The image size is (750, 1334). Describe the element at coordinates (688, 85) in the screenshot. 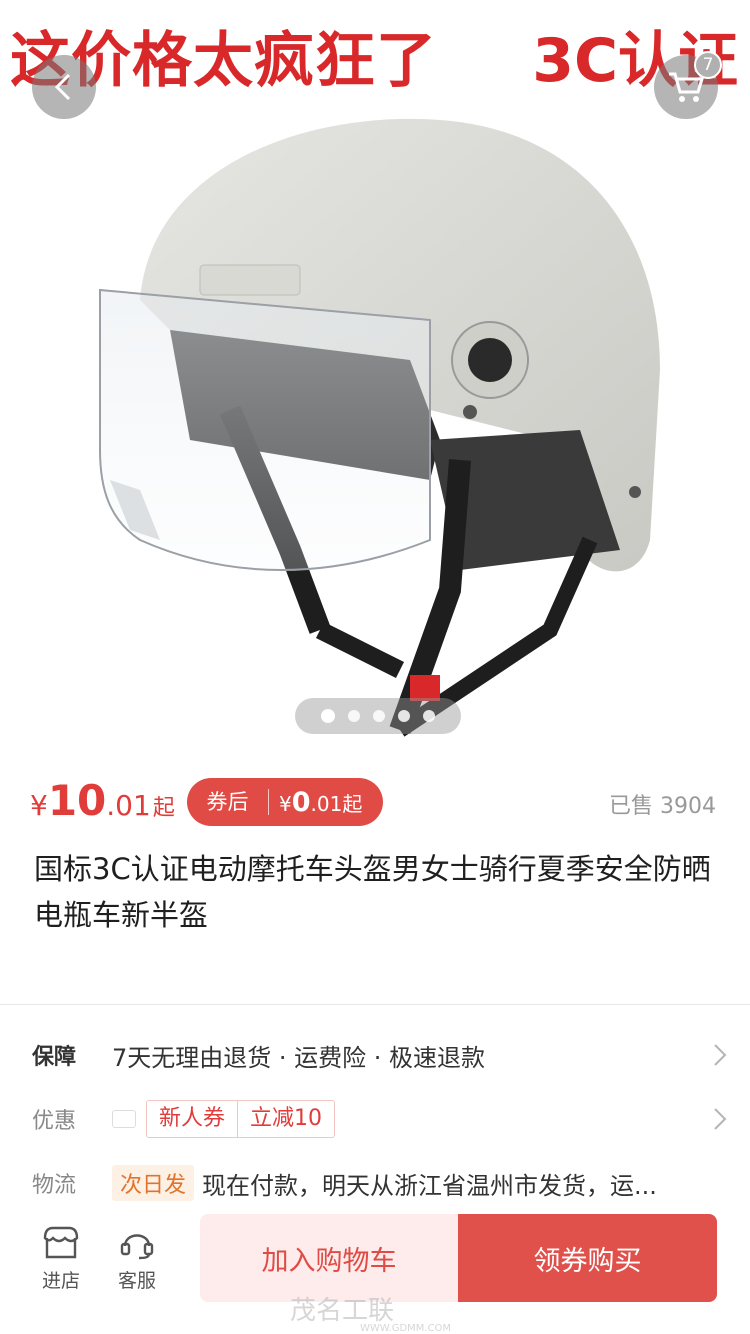

I see `cart-button: 7` at that location.